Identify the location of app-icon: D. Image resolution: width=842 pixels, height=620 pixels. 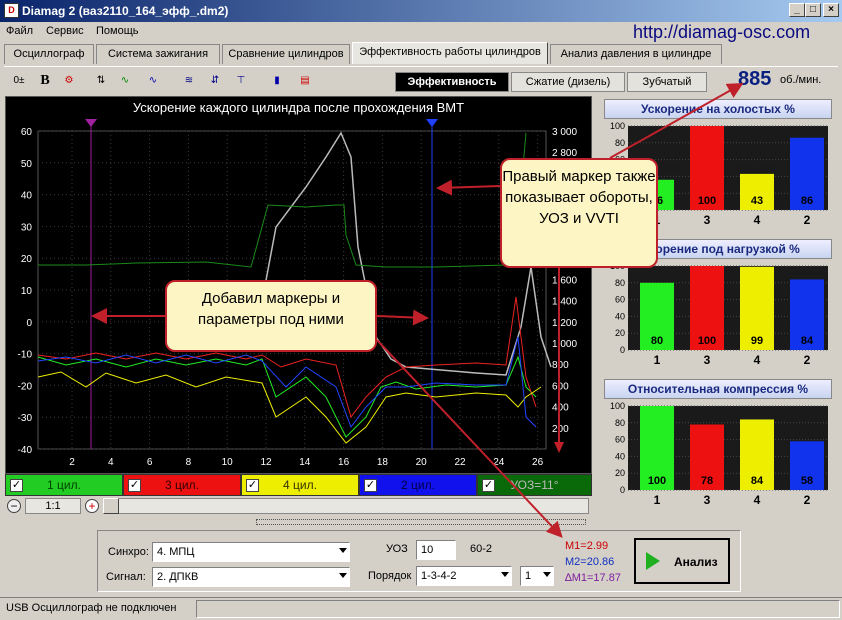
(11, 10).